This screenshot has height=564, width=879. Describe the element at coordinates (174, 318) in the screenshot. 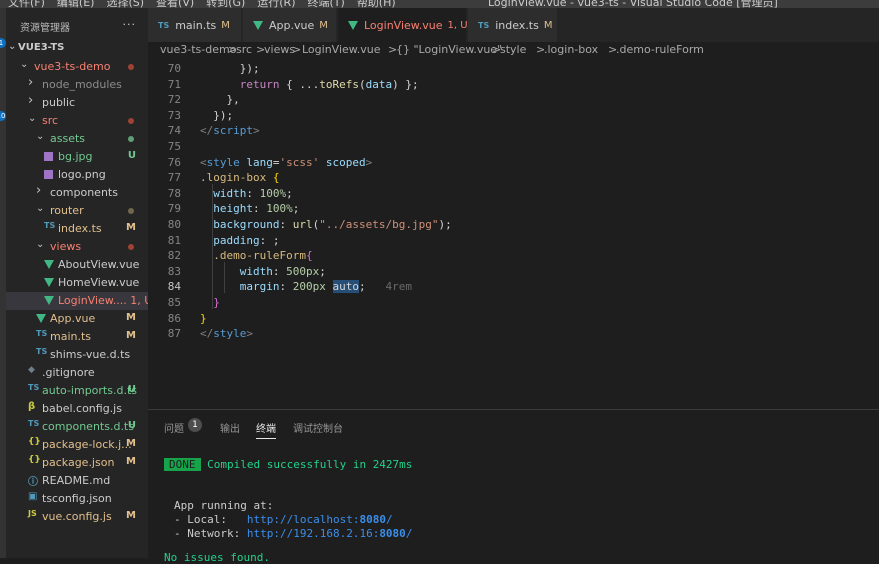

I see `line-number: 86` at that location.